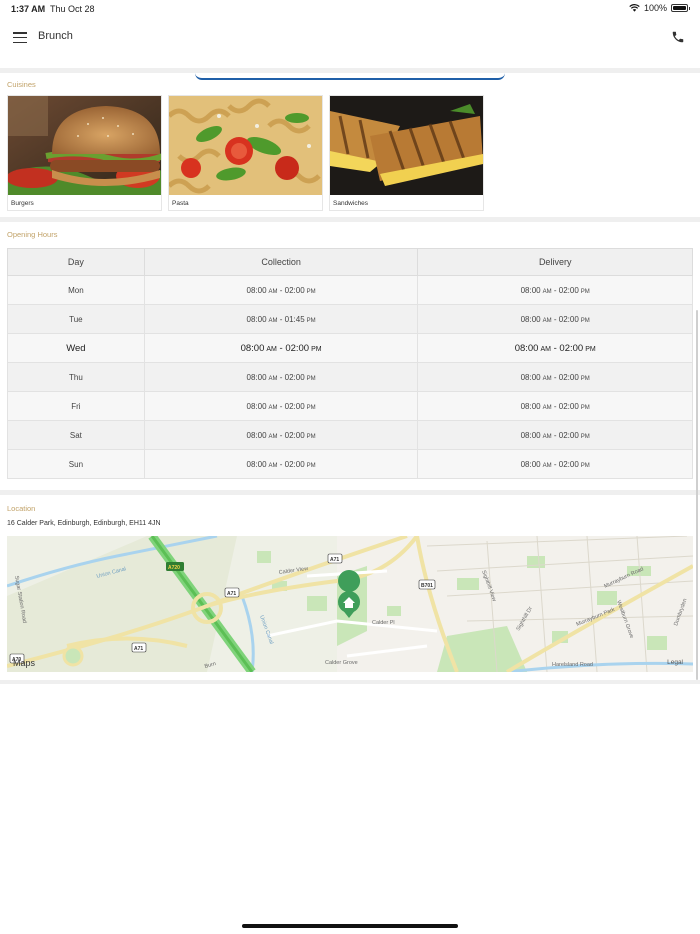 Image resolution: width=700 pixels, height=934 pixels. What do you see at coordinates (294, 319) in the screenshot?
I see `time-value: 01:45` at bounding box center [294, 319].